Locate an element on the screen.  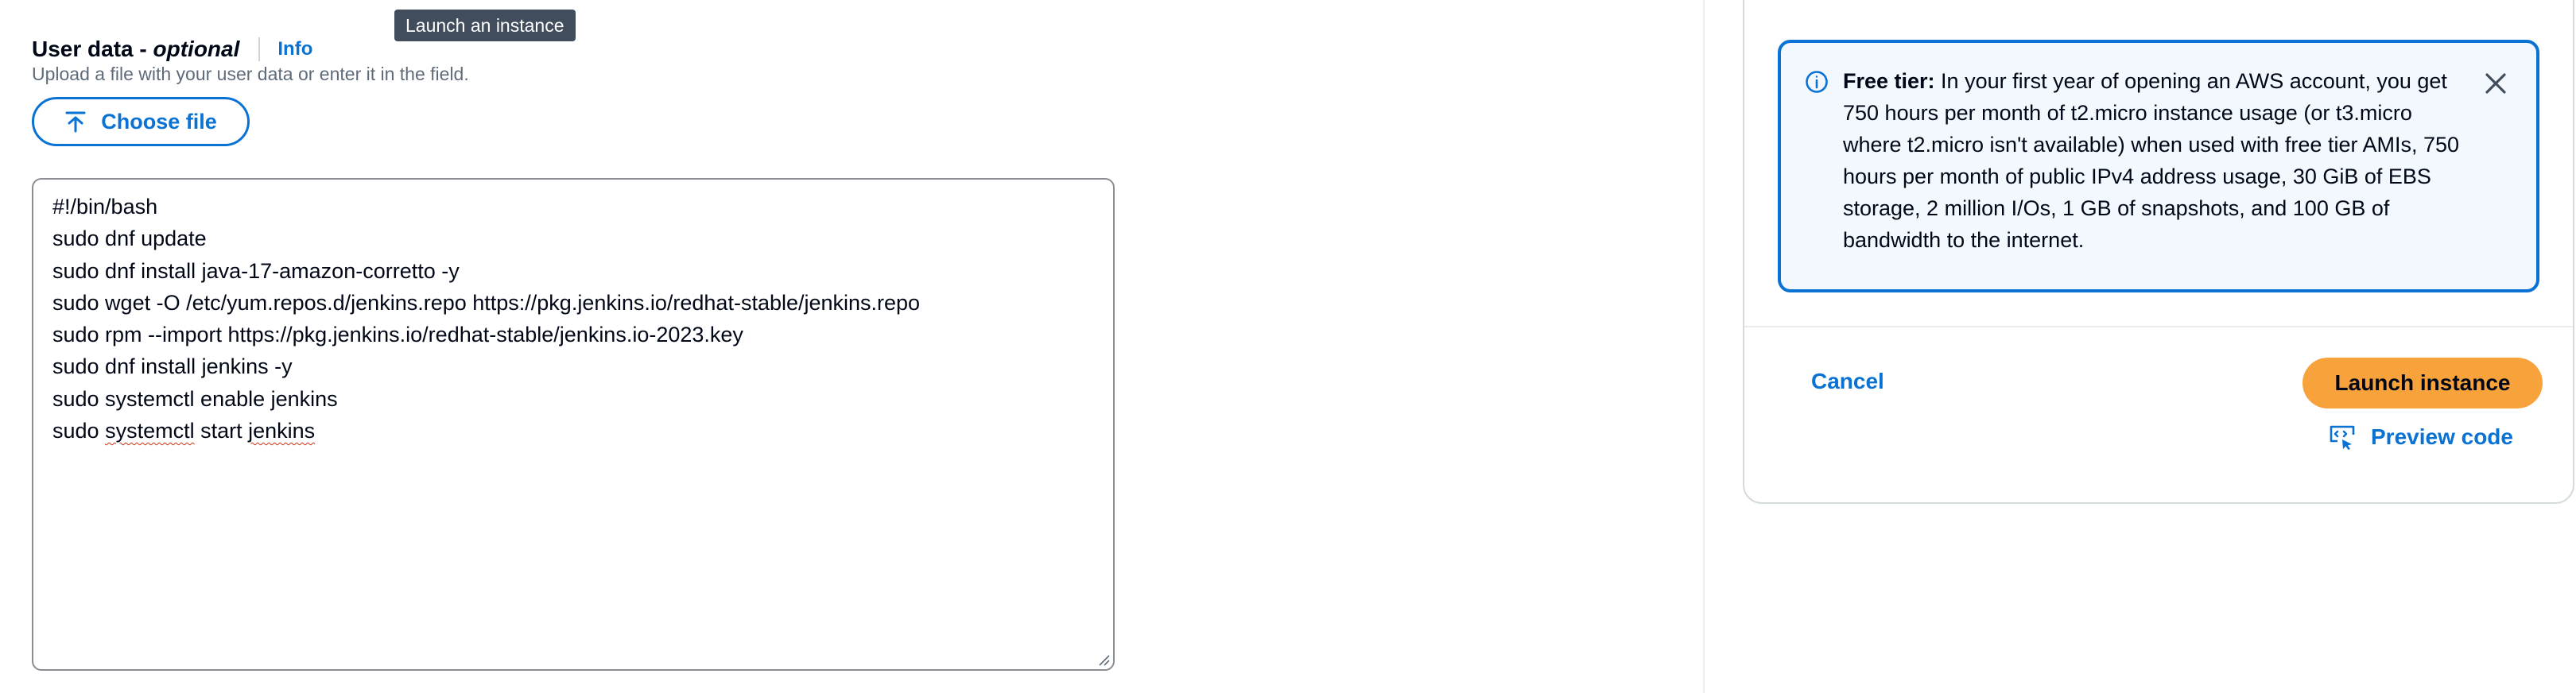
choose-file-label: Choose file is located at coordinates (159, 121).